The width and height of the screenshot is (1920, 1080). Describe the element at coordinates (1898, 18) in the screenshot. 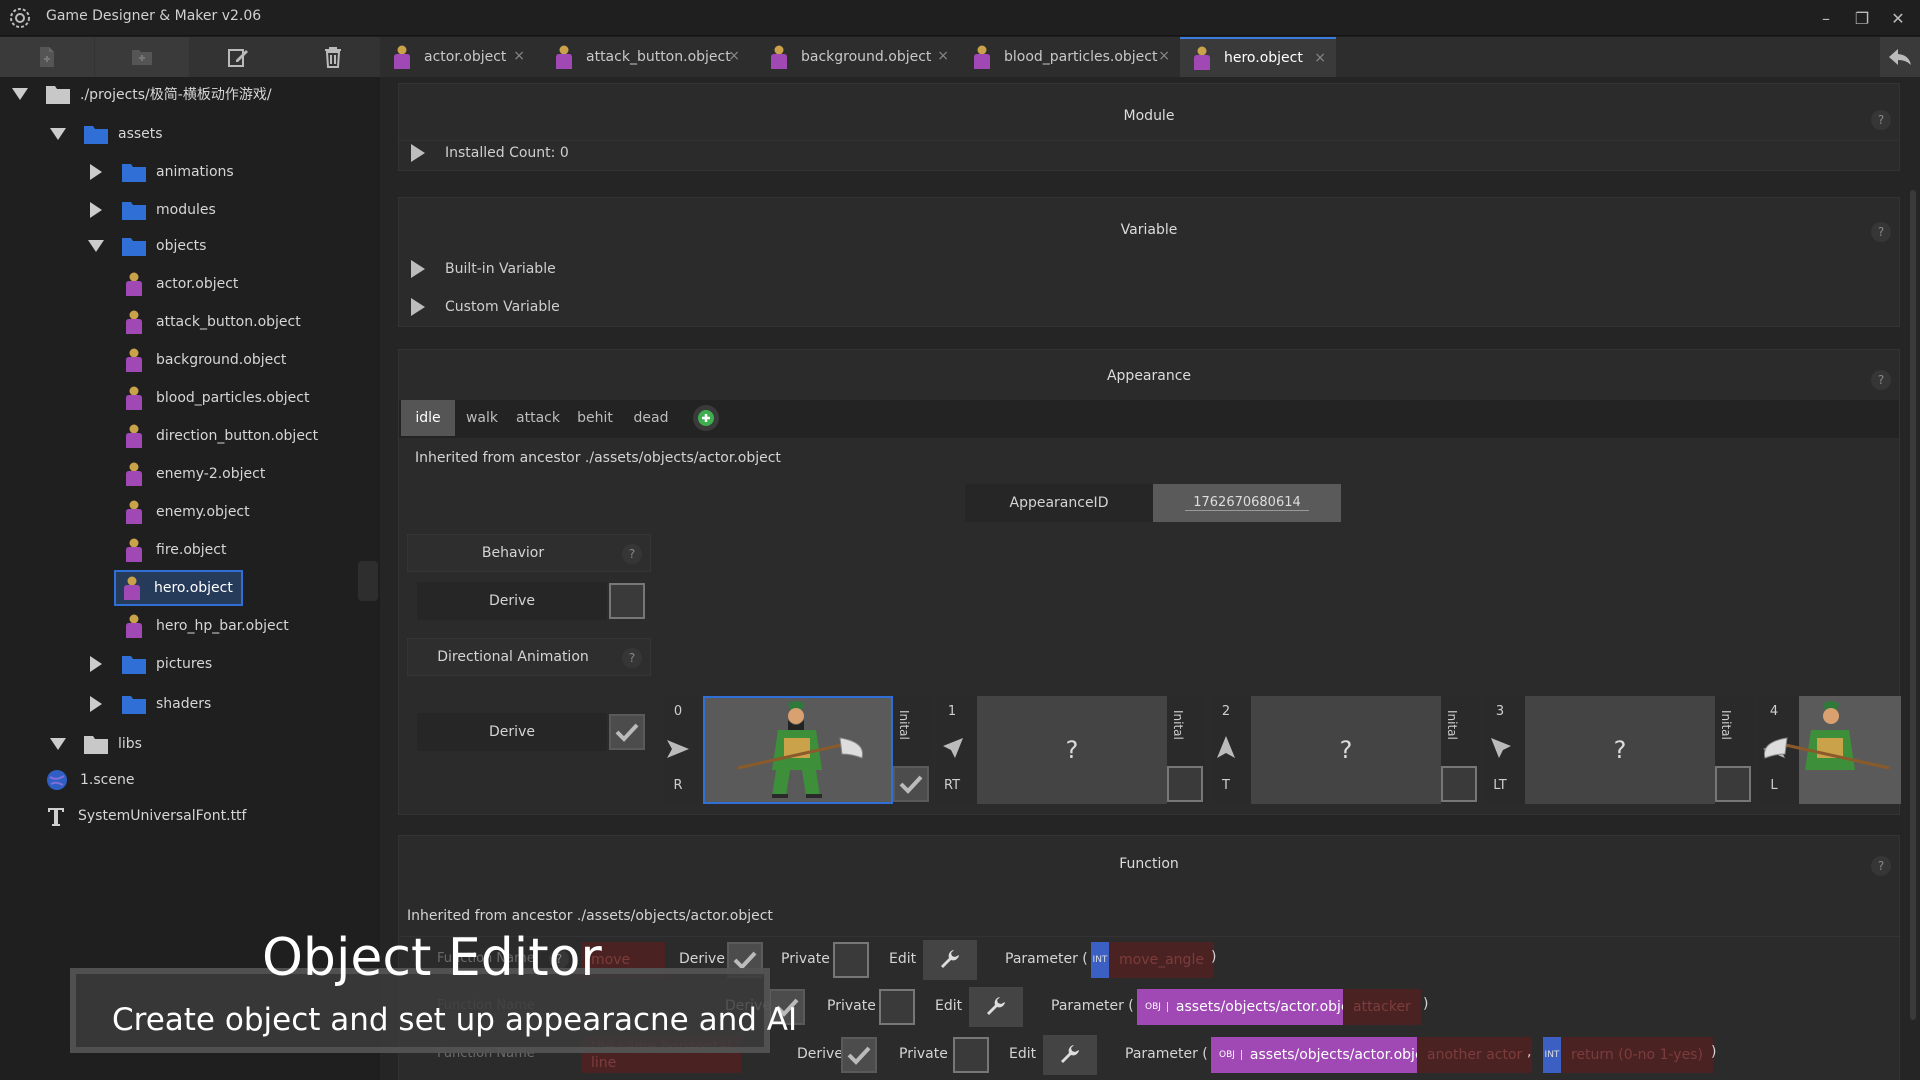

I see `close-window-button: ✕` at that location.